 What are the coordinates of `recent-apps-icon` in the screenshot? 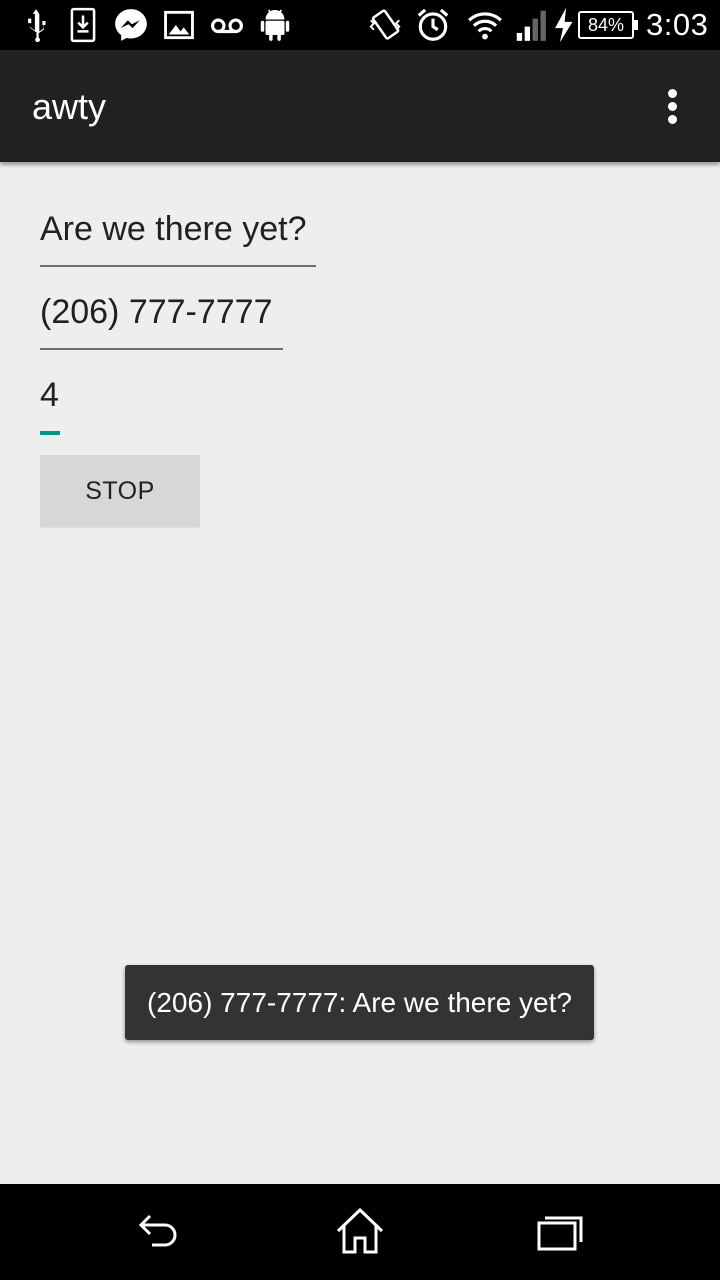 It's located at (560, 1233).